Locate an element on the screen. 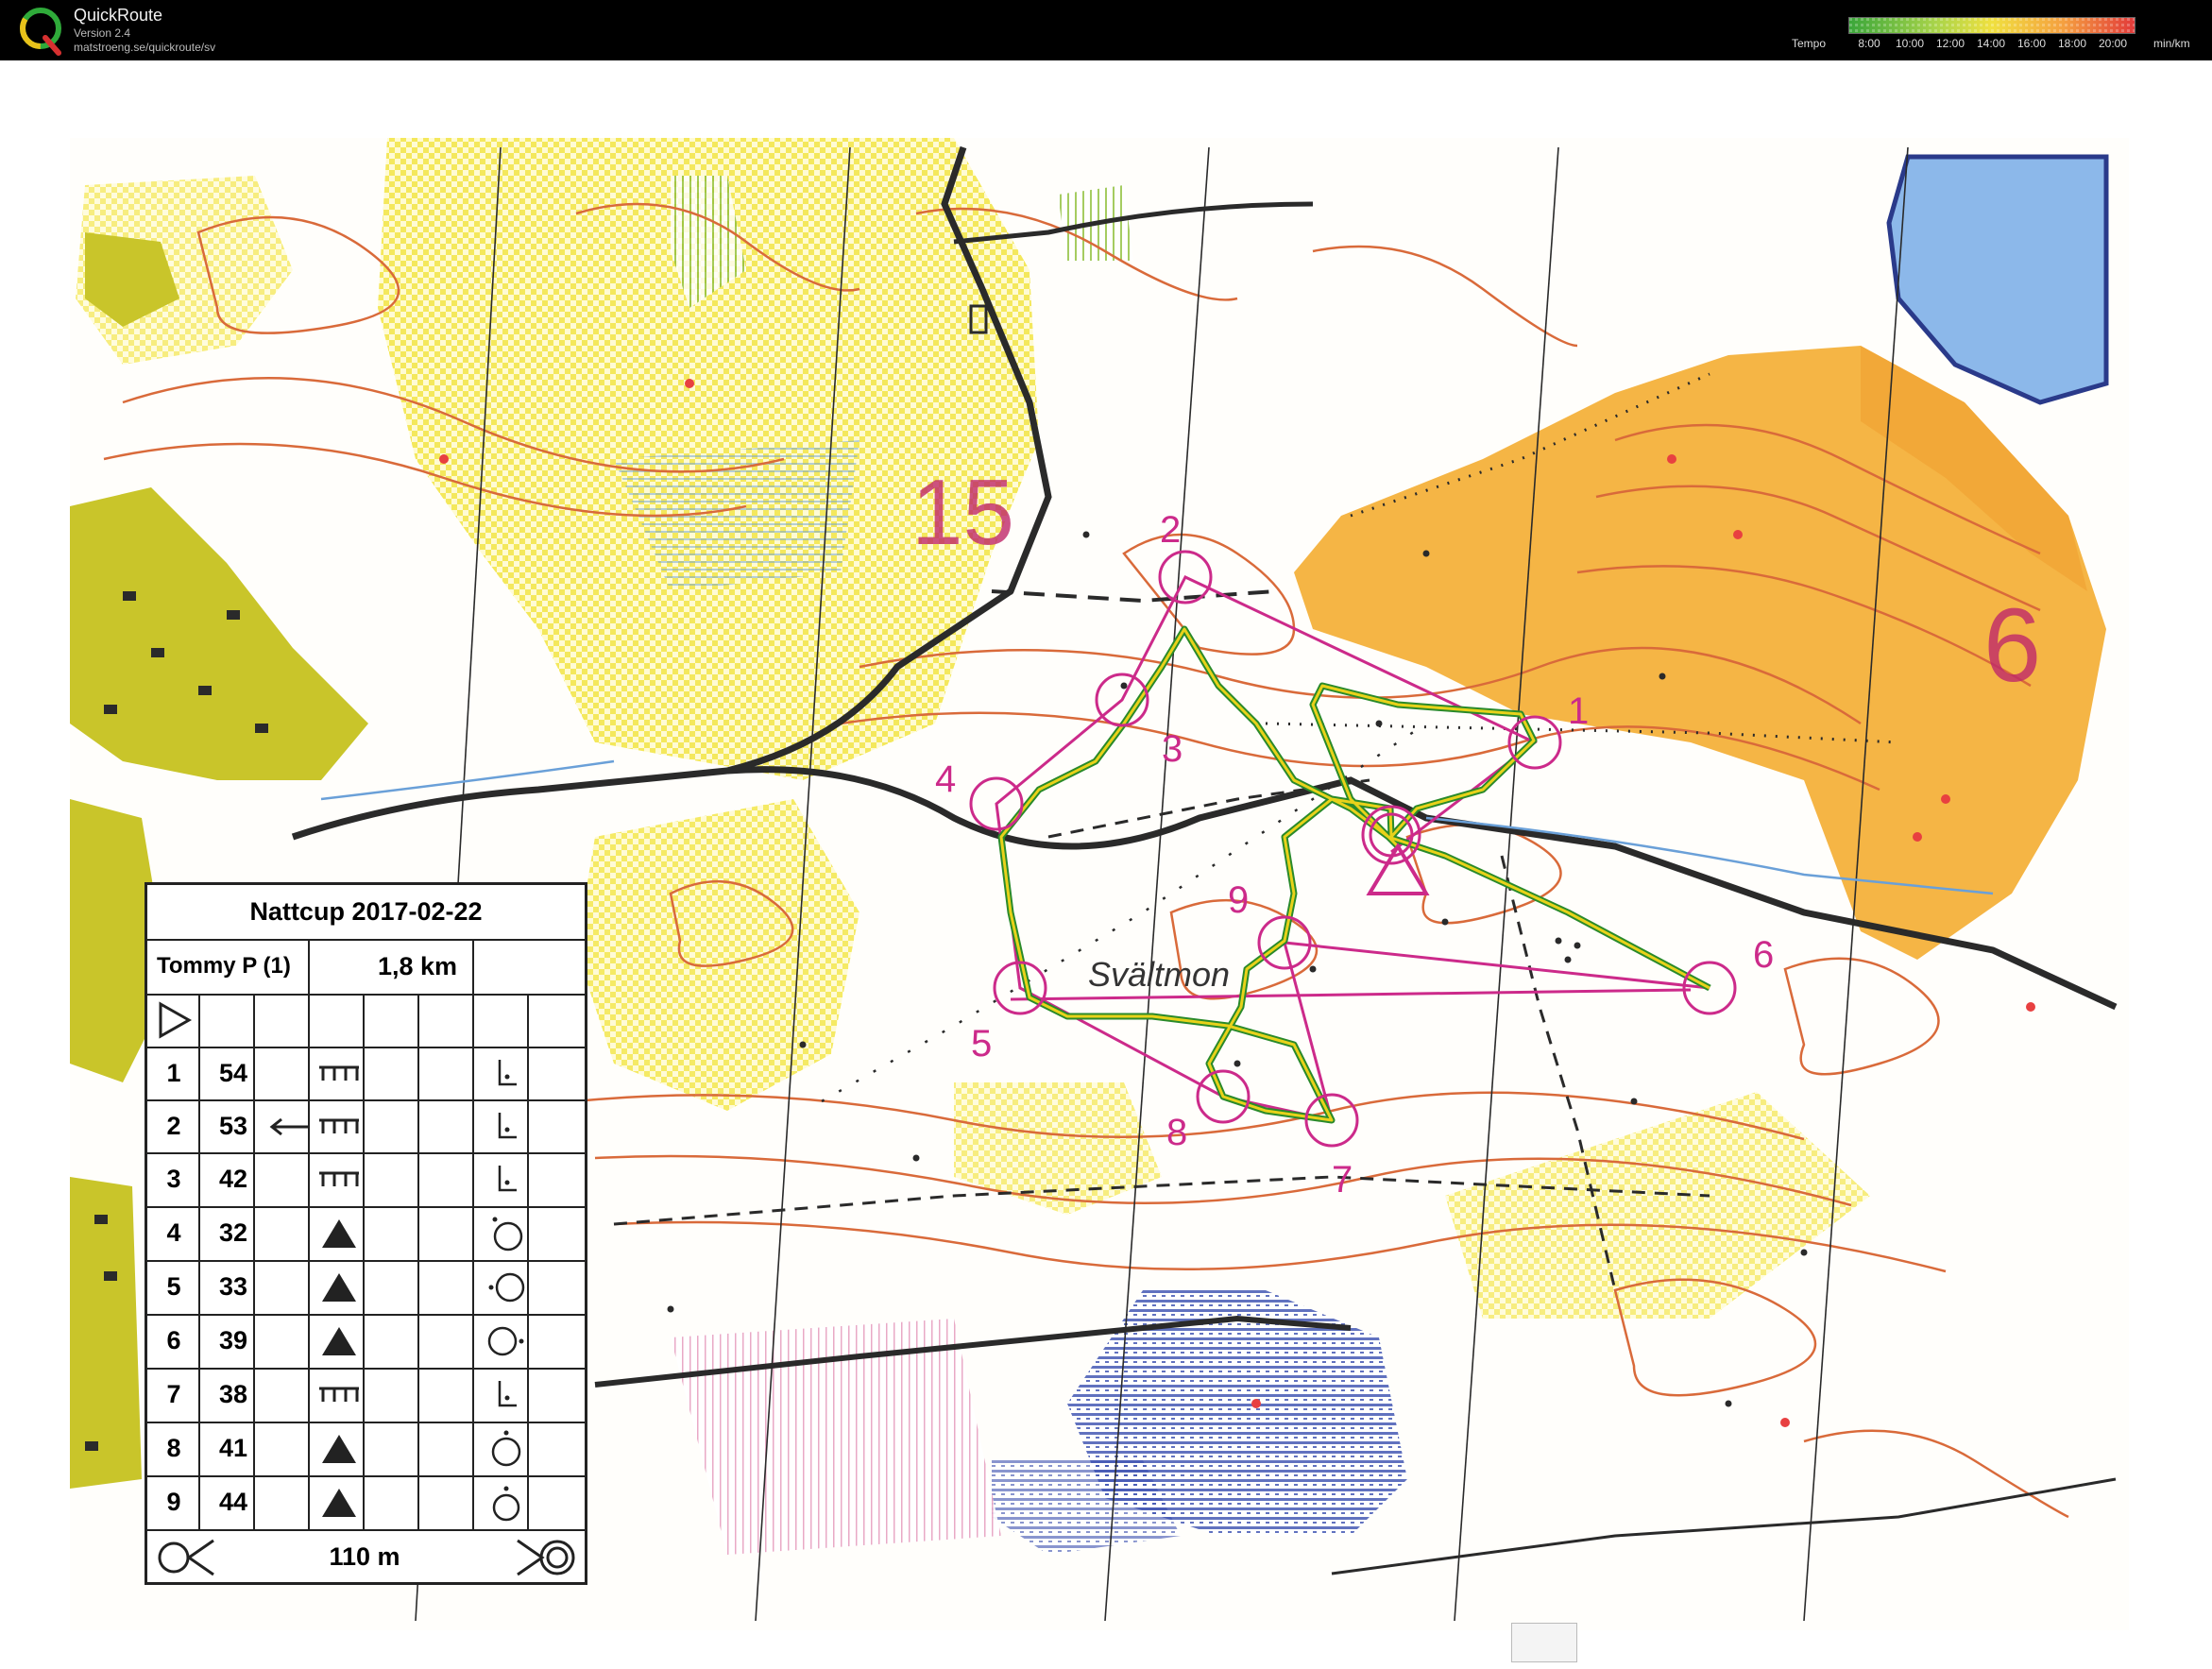 Image resolution: width=2212 pixels, height=1669 pixels. tempo-tick: 12:00 is located at coordinates (1950, 44).